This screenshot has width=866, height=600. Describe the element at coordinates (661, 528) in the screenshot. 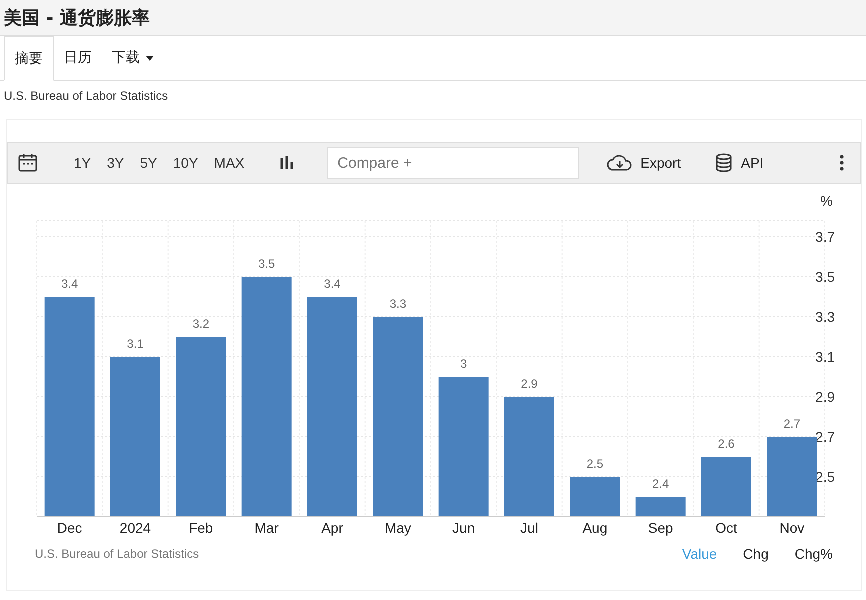

I see `x-tick-label: Sep` at that location.